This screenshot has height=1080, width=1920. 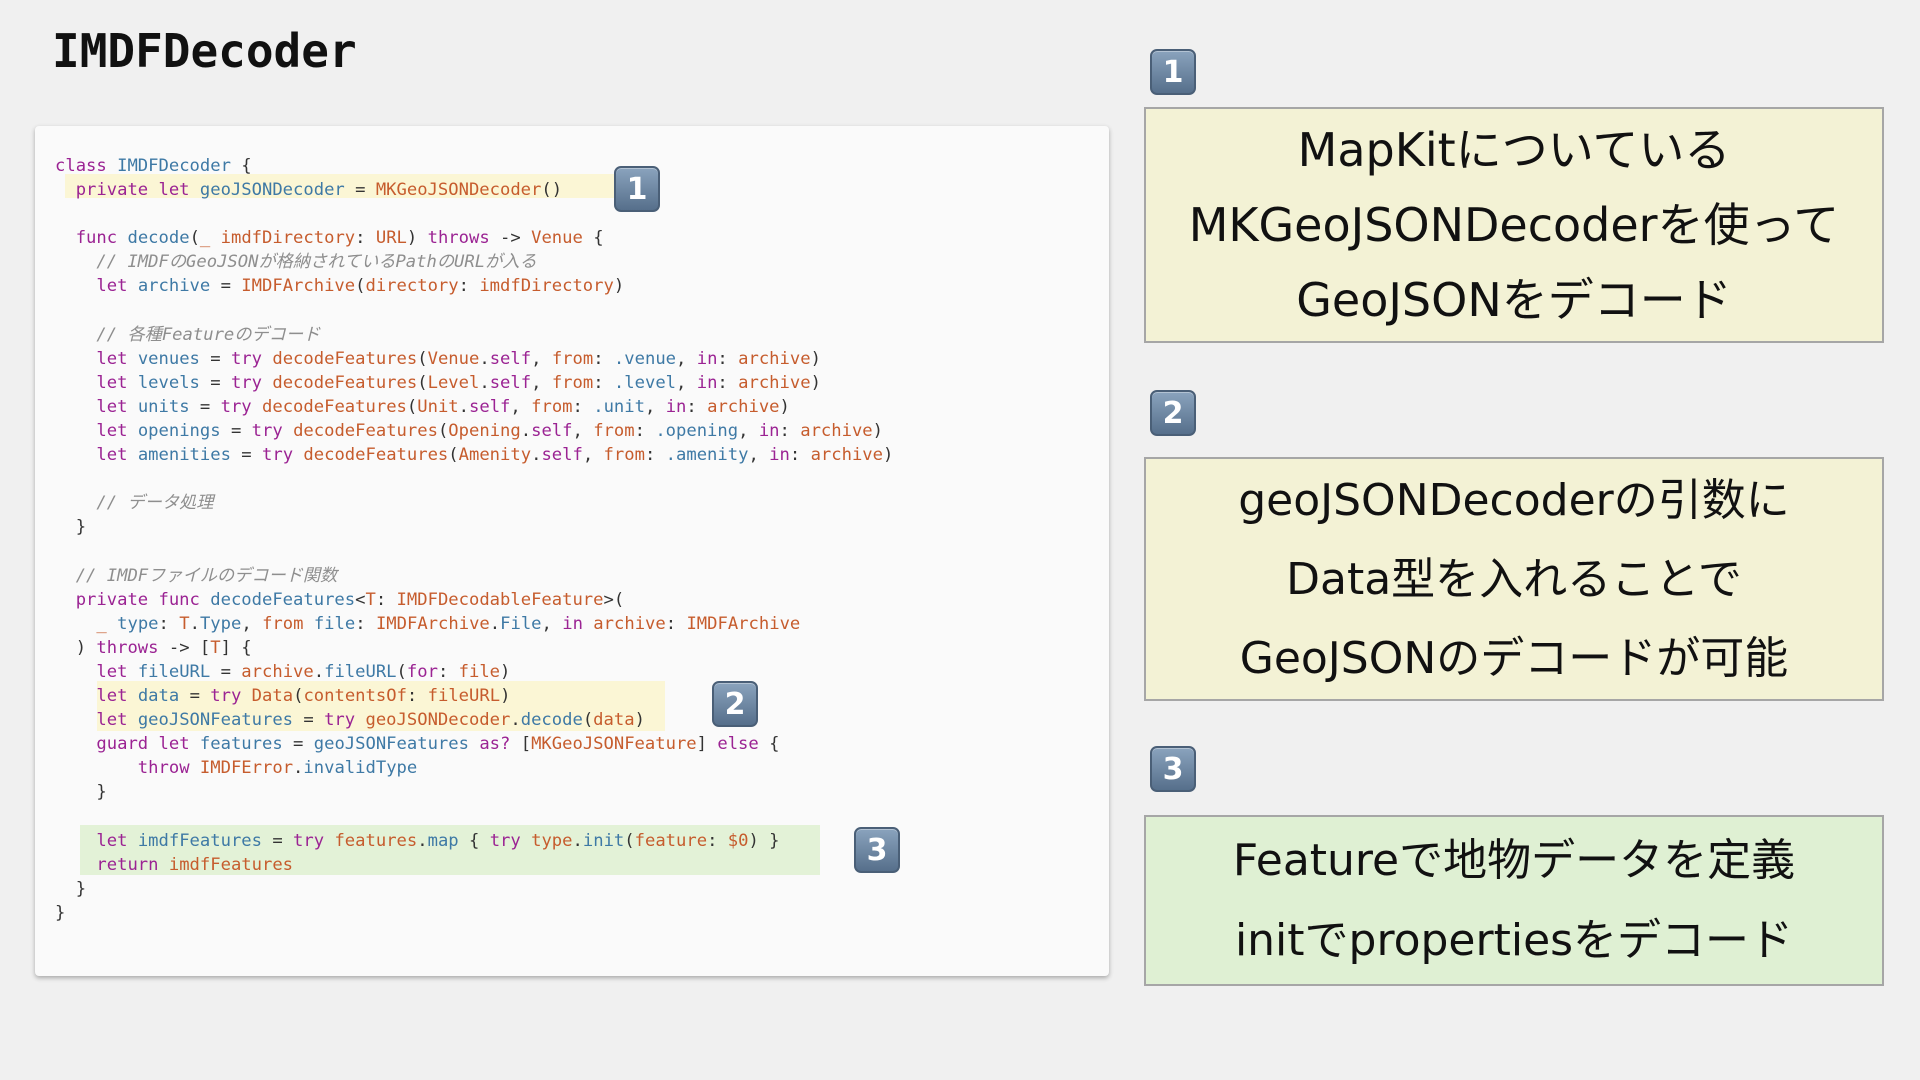 What do you see at coordinates (474, 335) in the screenshot?
I see `code-line: // 各種Featureのデコード` at bounding box center [474, 335].